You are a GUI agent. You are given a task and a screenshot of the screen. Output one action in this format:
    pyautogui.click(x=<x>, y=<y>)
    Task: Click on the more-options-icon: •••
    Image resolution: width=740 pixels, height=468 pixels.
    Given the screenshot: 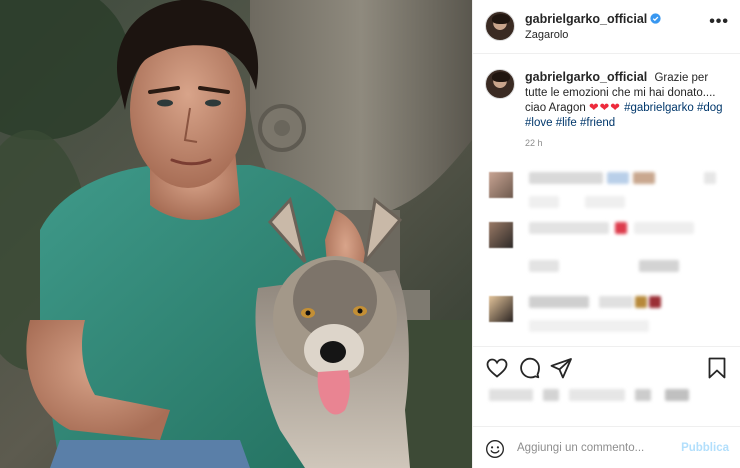 What is the action you would take?
    pyautogui.click(x=719, y=22)
    